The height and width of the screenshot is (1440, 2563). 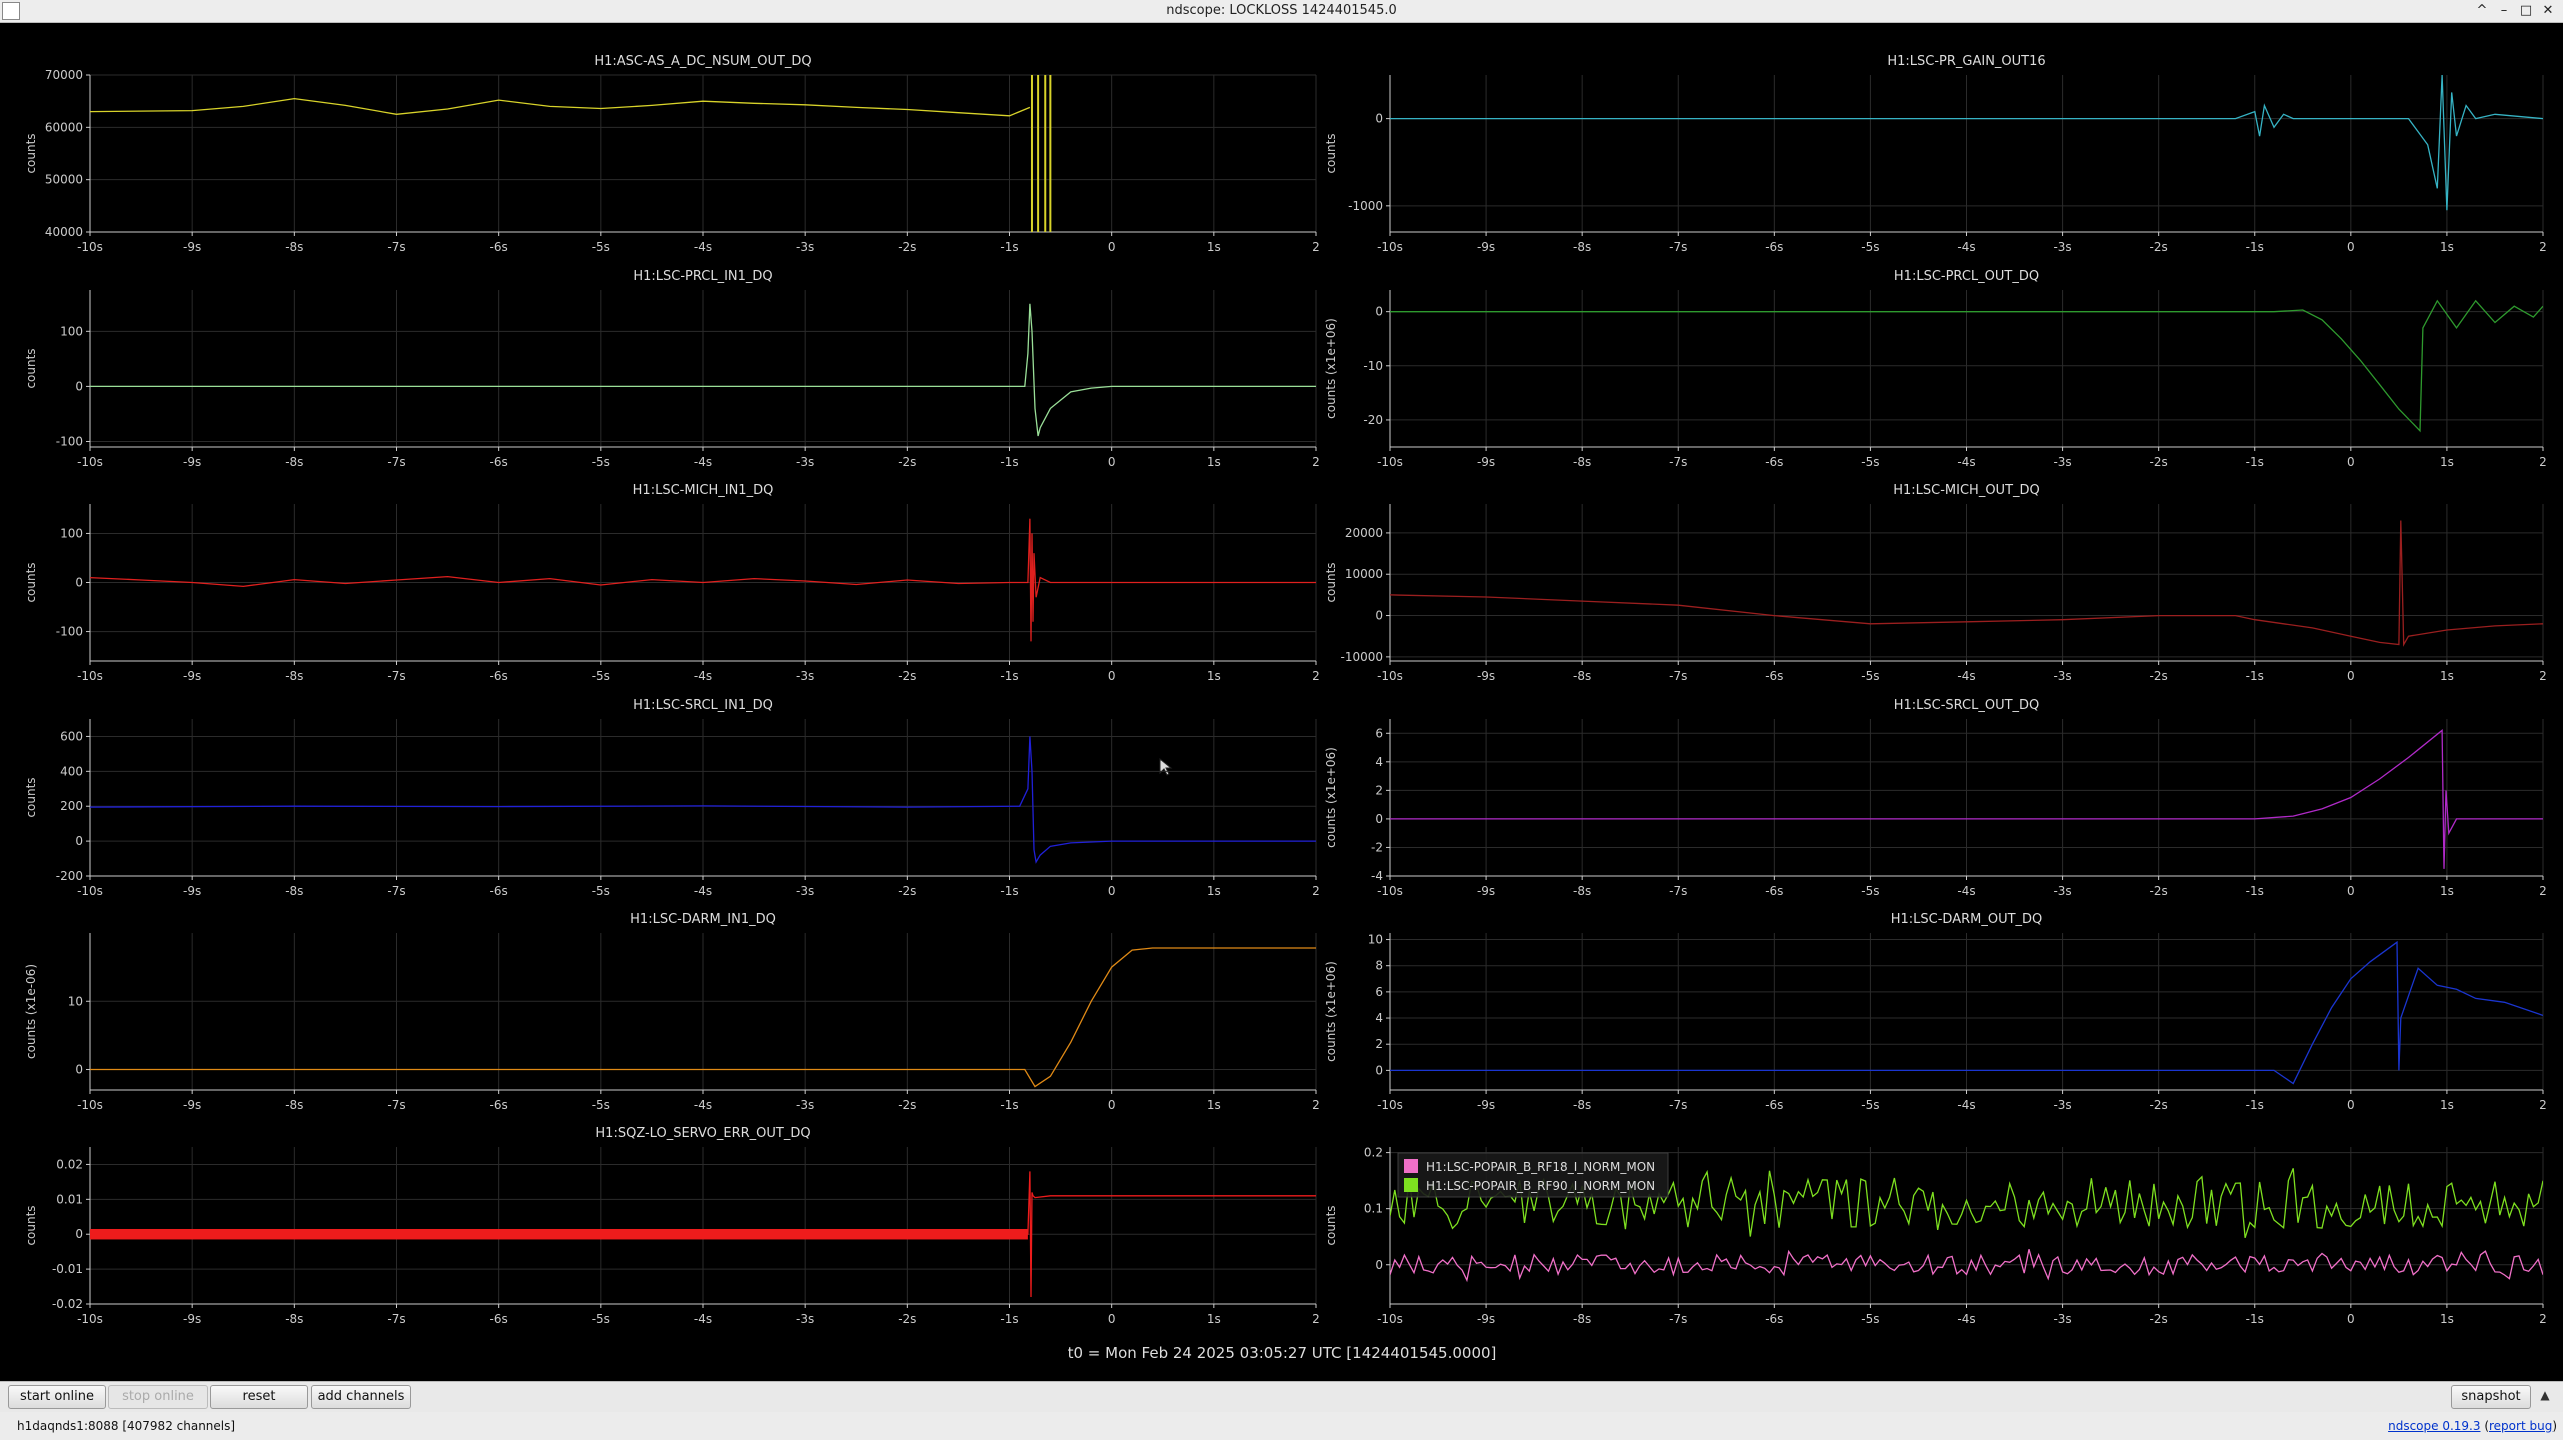 What do you see at coordinates (2491, 1397) in the screenshot?
I see `snapshot-button: snapshot` at bounding box center [2491, 1397].